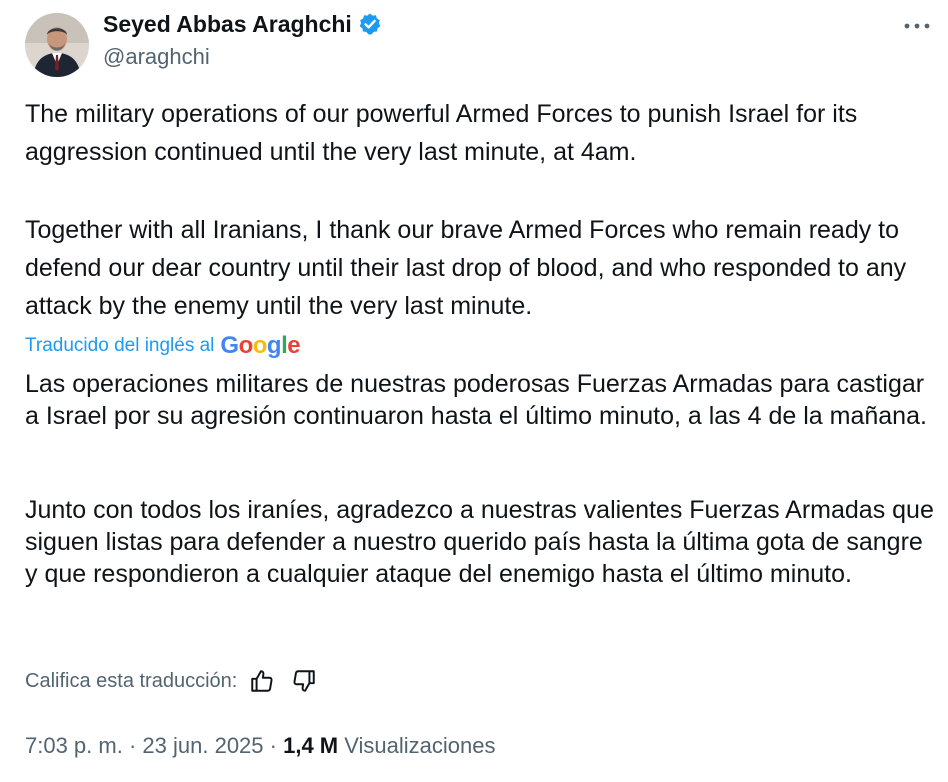 This screenshot has height=782, width=948. Describe the element at coordinates (227, 24) in the screenshot. I see `author-name-text: Seyed Abbas Araghchi` at that location.